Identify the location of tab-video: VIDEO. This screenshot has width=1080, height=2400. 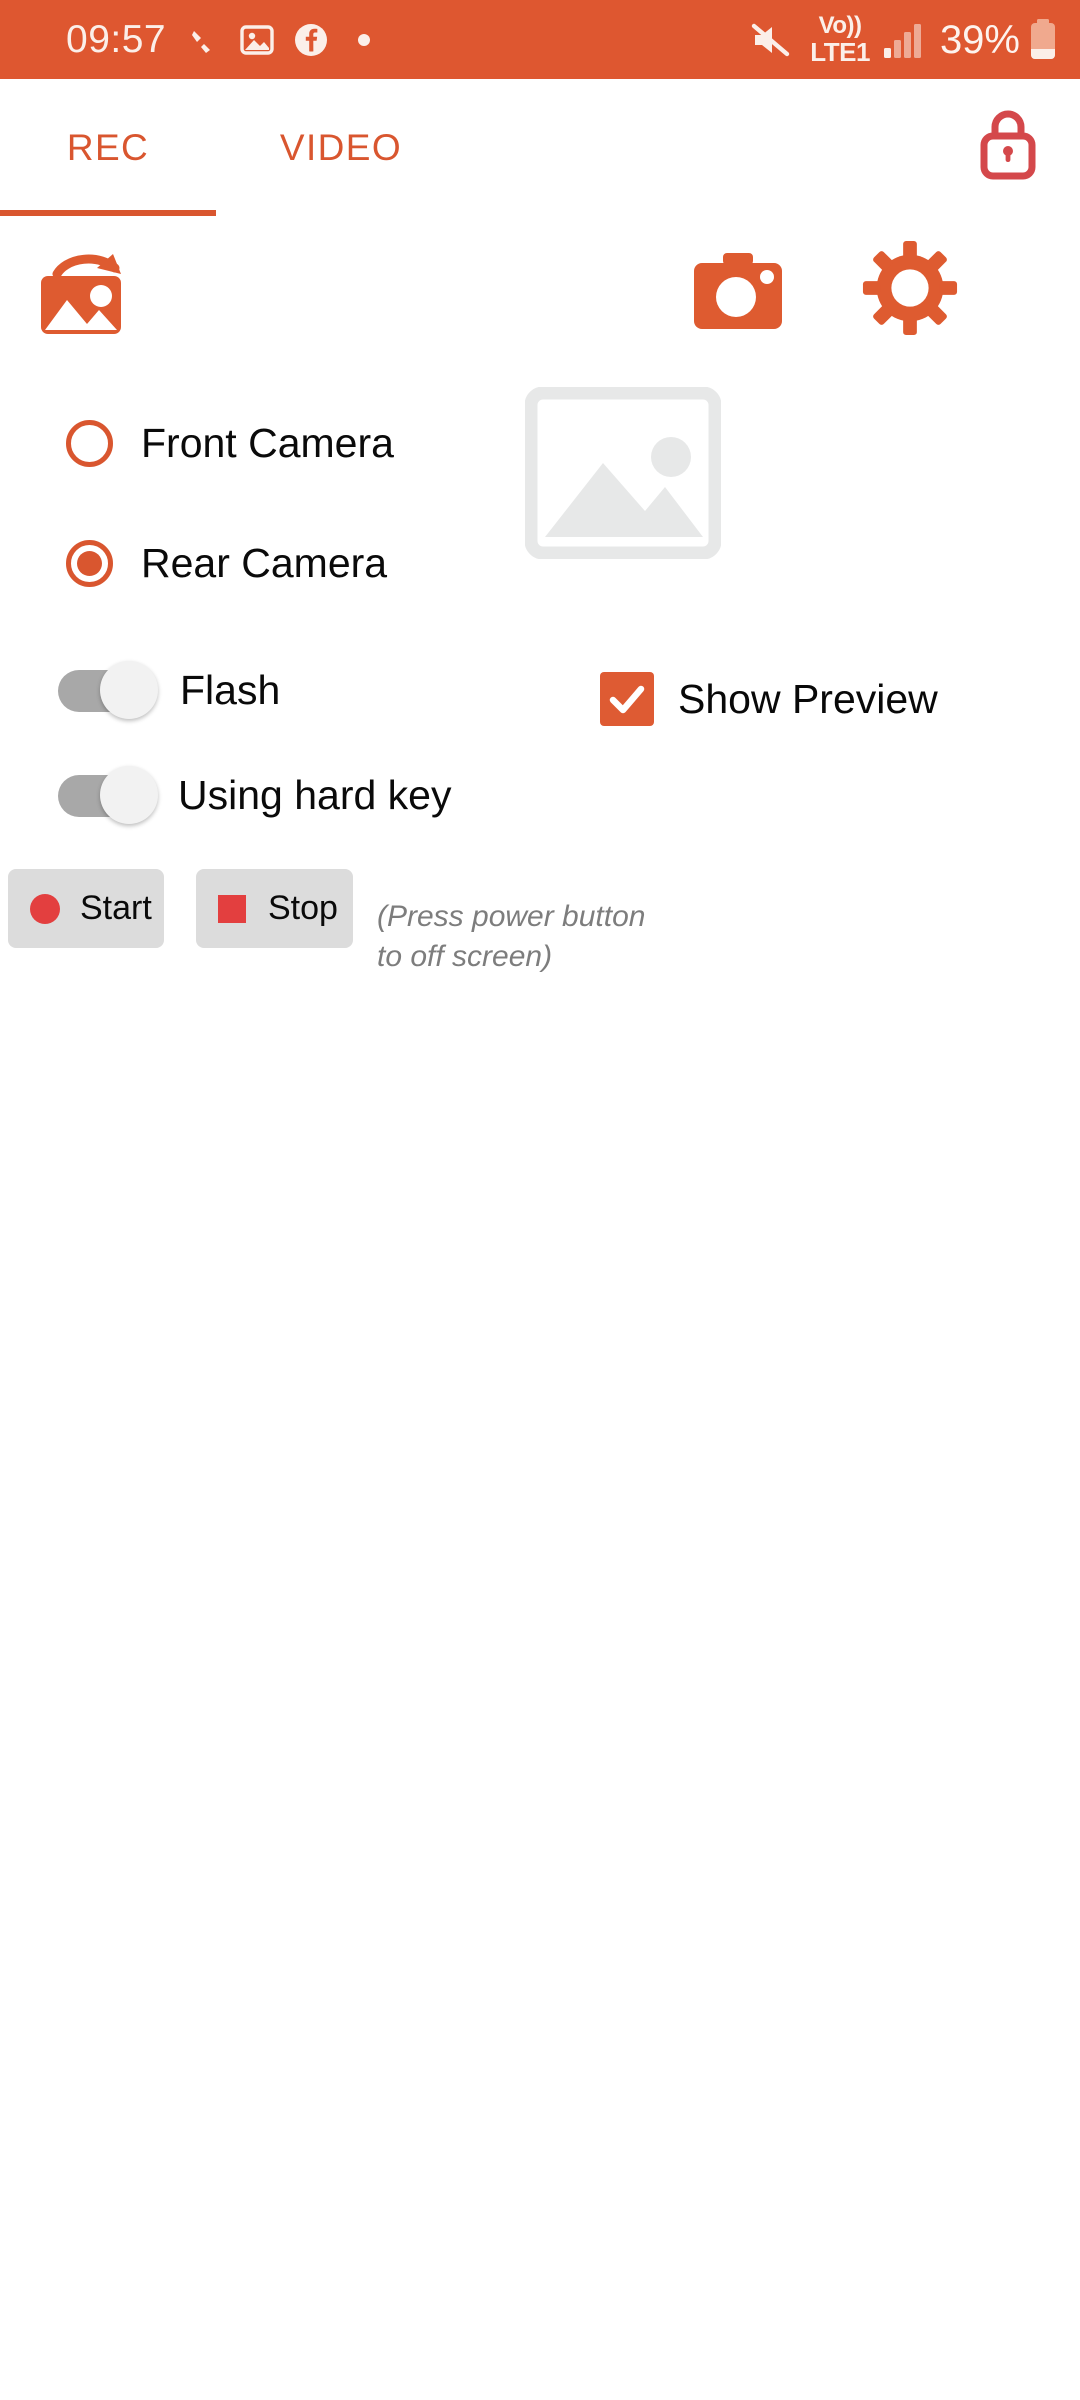
(341, 147).